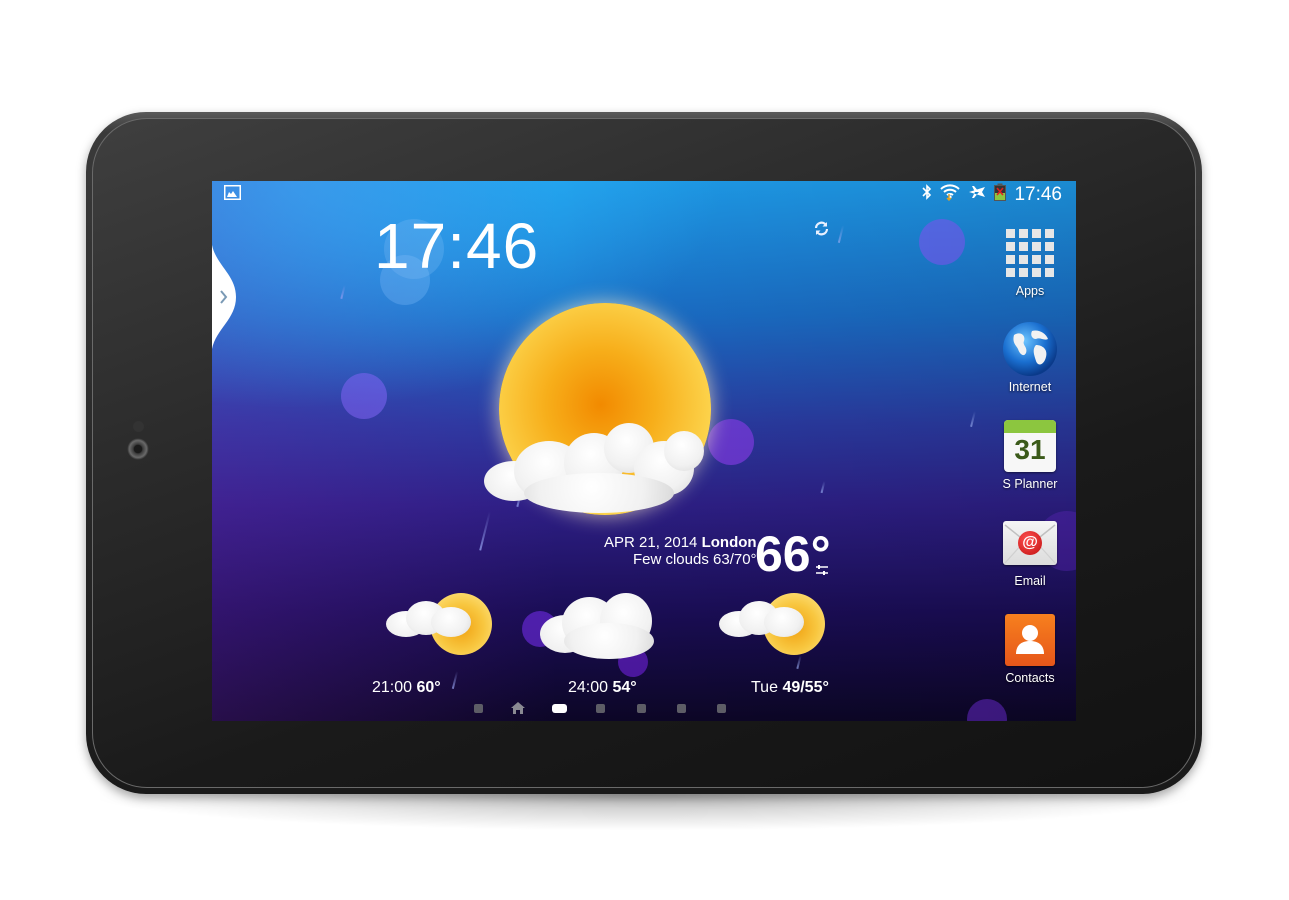  Describe the element at coordinates (1030, 678) in the screenshot. I see `dock-label: Contacts` at that location.